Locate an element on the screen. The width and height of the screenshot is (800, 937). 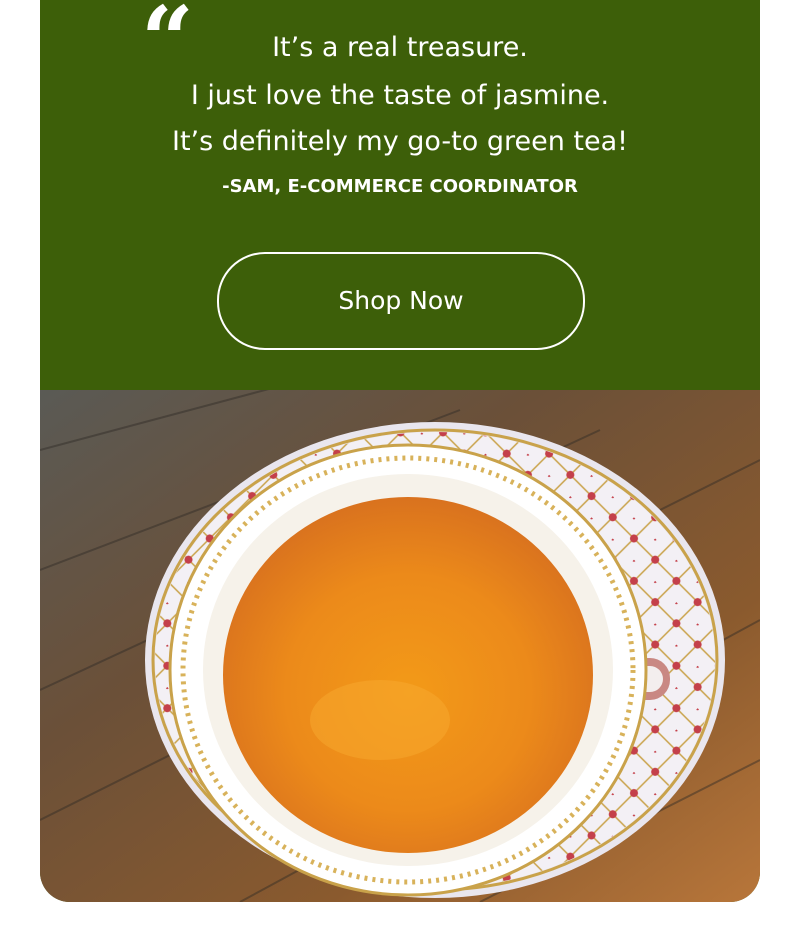
quote-line-1: It’s a real treasure. is located at coordinates (400, 47).